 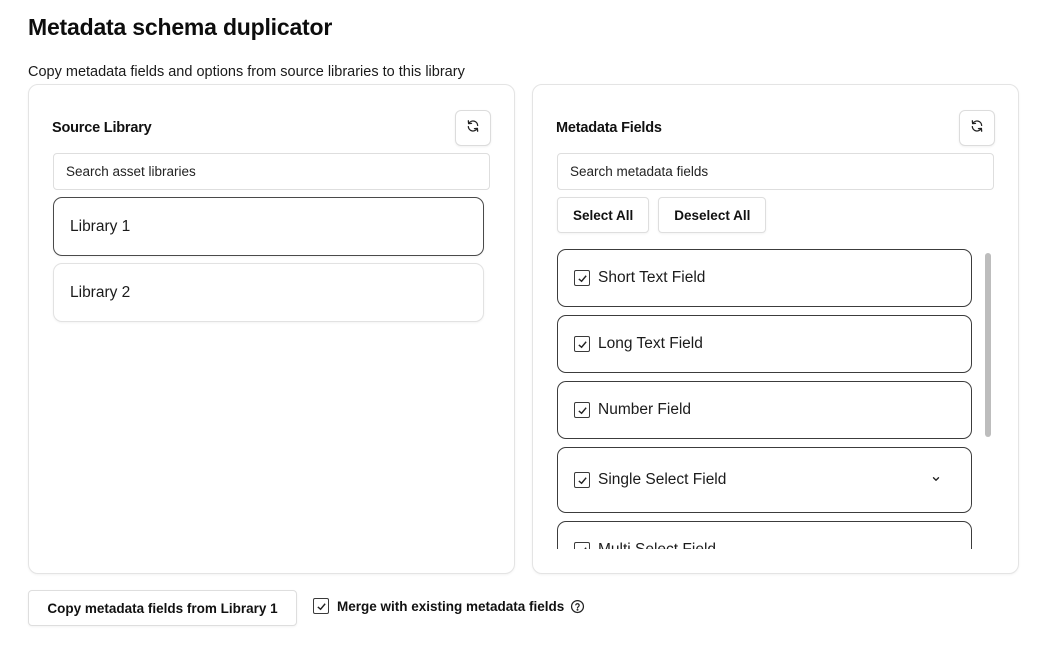 I want to click on fields-scrollbar, so click(x=988, y=399).